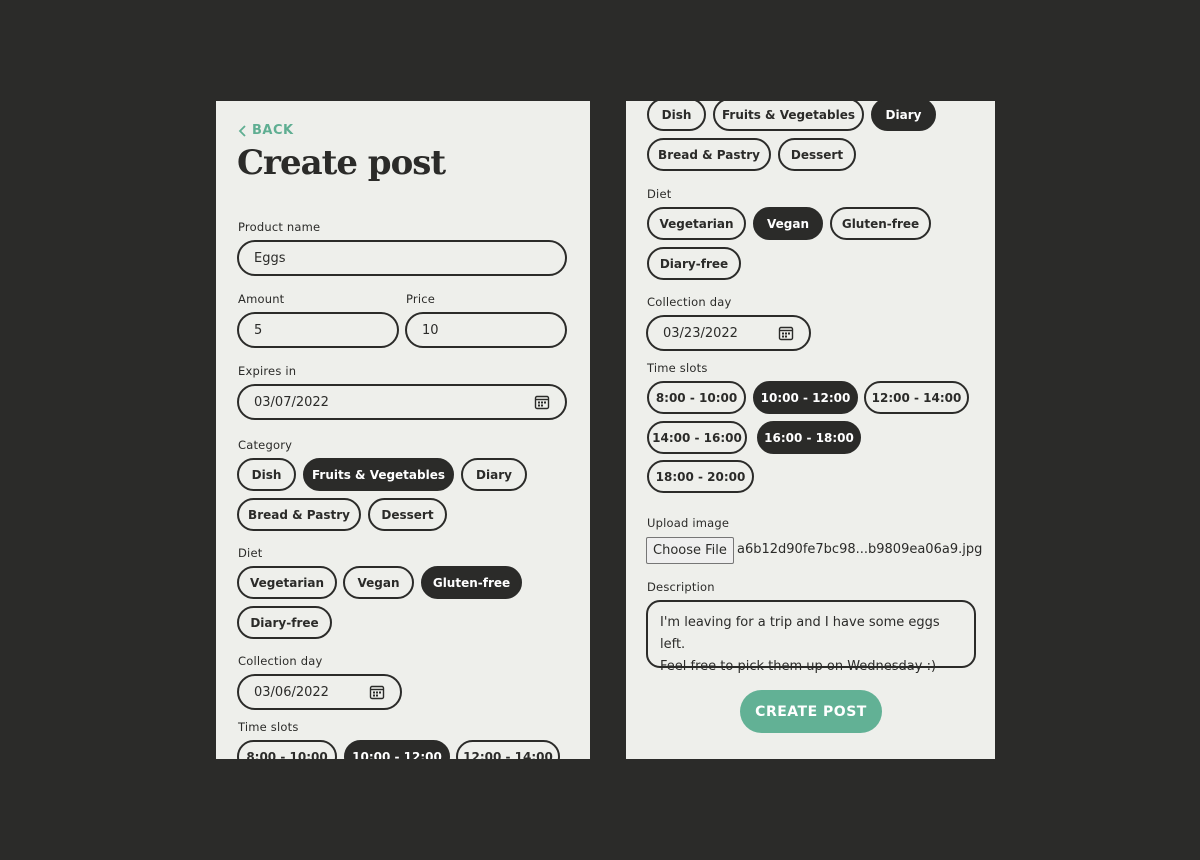 Image resolution: width=1200 pixels, height=860 pixels. What do you see at coordinates (270, 258) in the screenshot?
I see `product-name-value: Eggs` at bounding box center [270, 258].